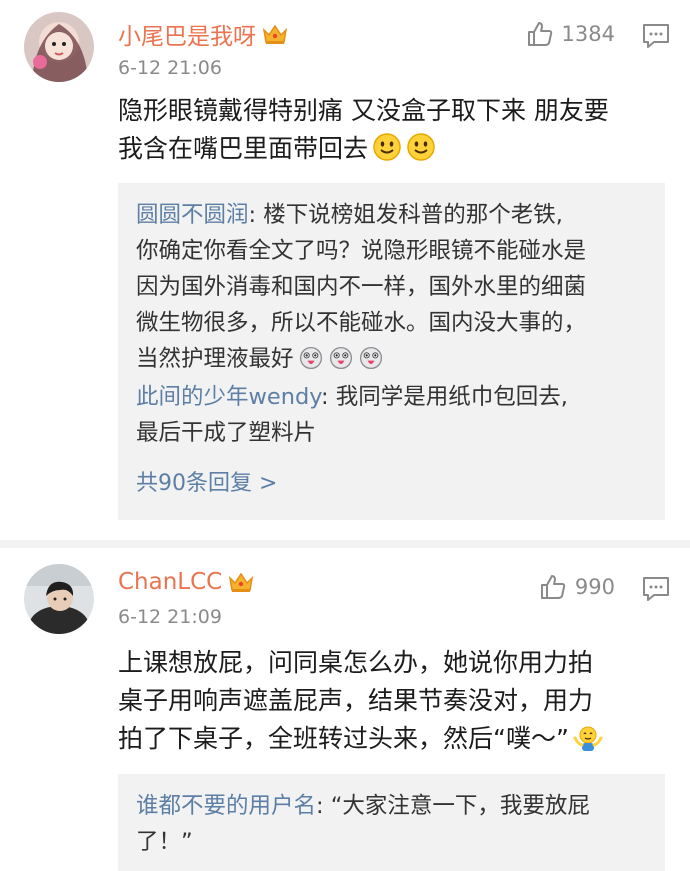 The height and width of the screenshot is (871, 690). Describe the element at coordinates (187, 37) in the screenshot. I see `username-text: 小尾巴是我呀` at that location.